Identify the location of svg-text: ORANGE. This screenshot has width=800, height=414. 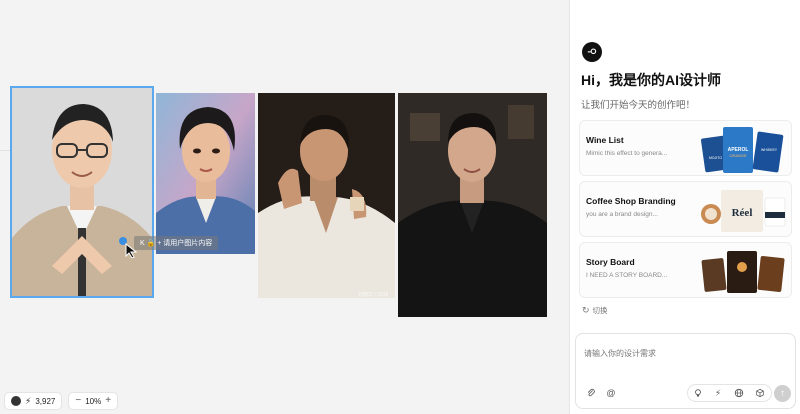
(738, 155).